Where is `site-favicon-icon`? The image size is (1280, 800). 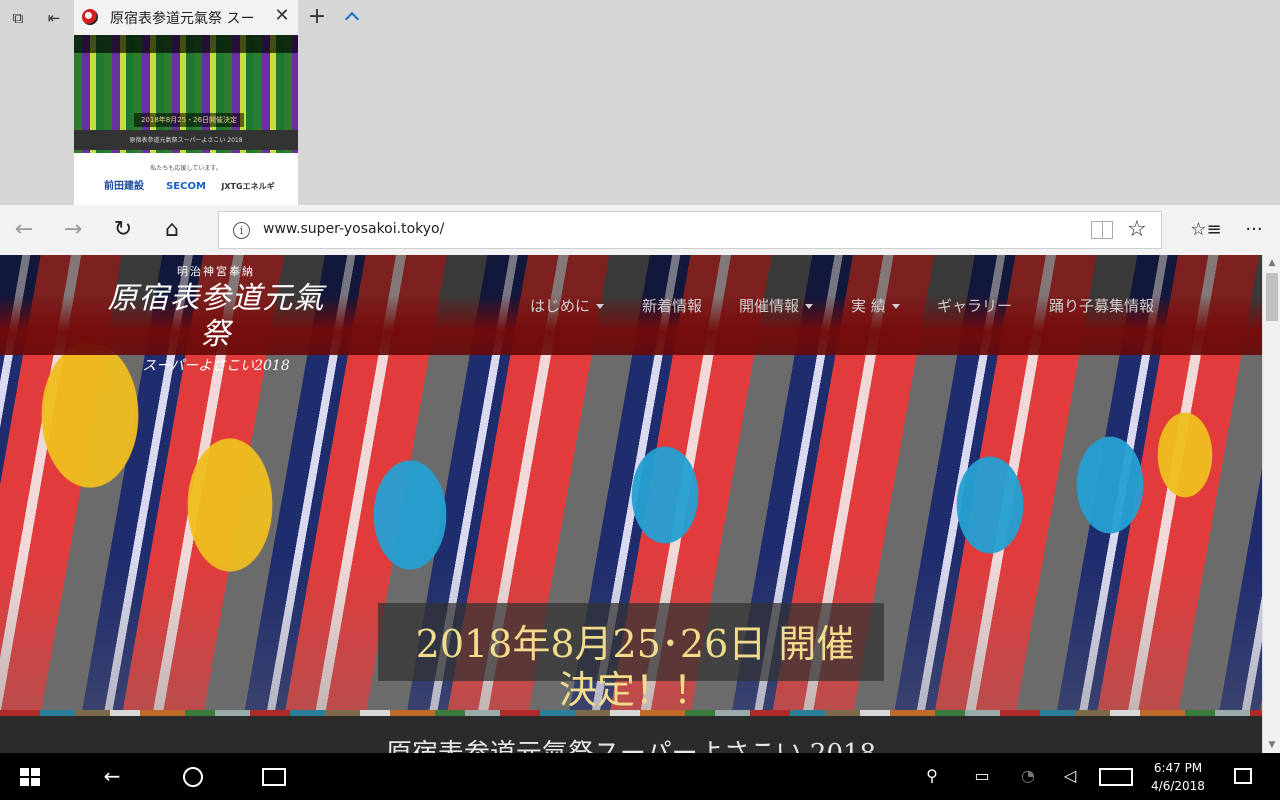
site-favicon-icon is located at coordinates (90, 17).